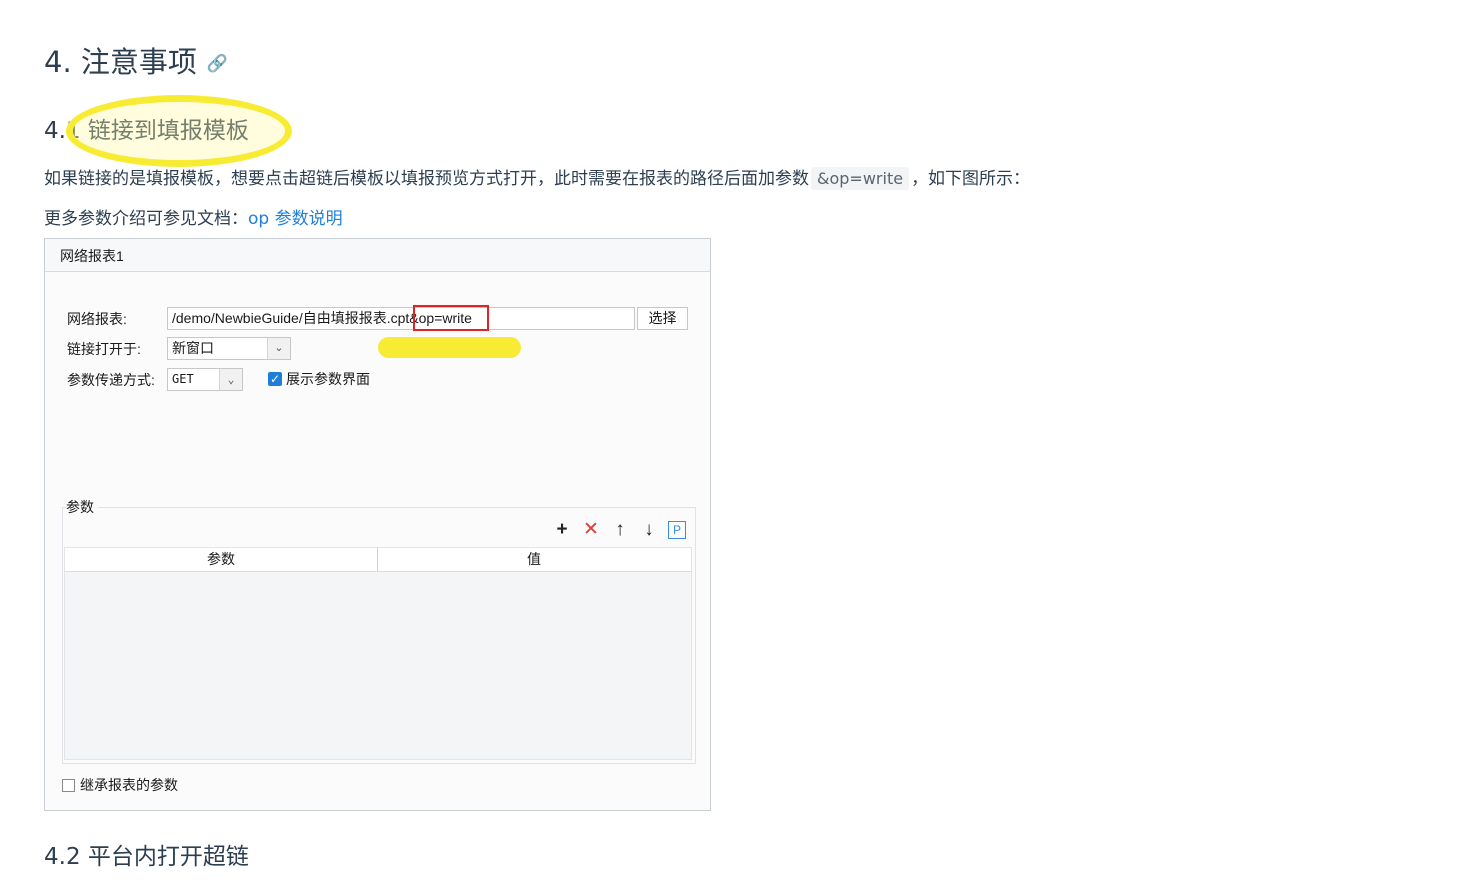 This screenshot has height=892, width=1462. Describe the element at coordinates (860, 178) in the screenshot. I see `inline-code-op-write: &op=write` at that location.